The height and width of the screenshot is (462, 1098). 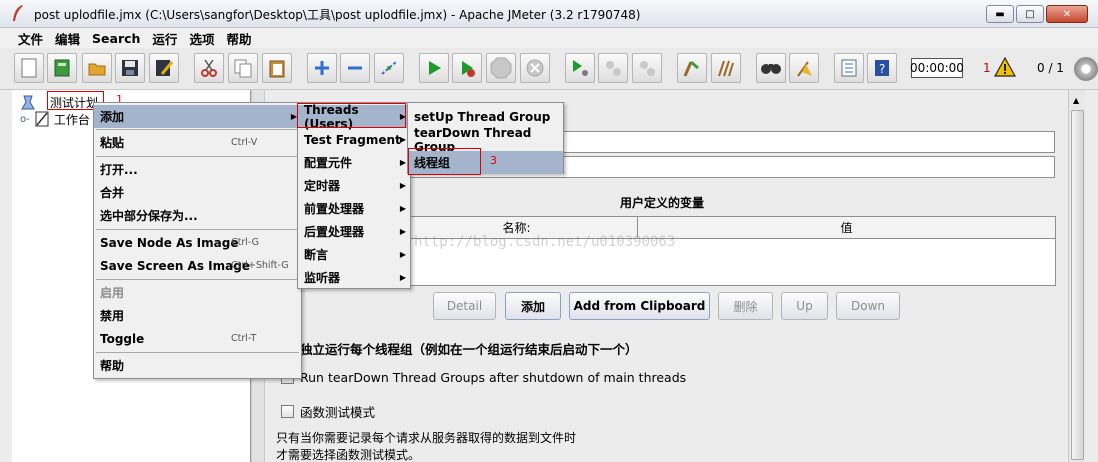 What do you see at coordinates (771, 68) in the screenshot?
I see `search-icon` at bounding box center [771, 68].